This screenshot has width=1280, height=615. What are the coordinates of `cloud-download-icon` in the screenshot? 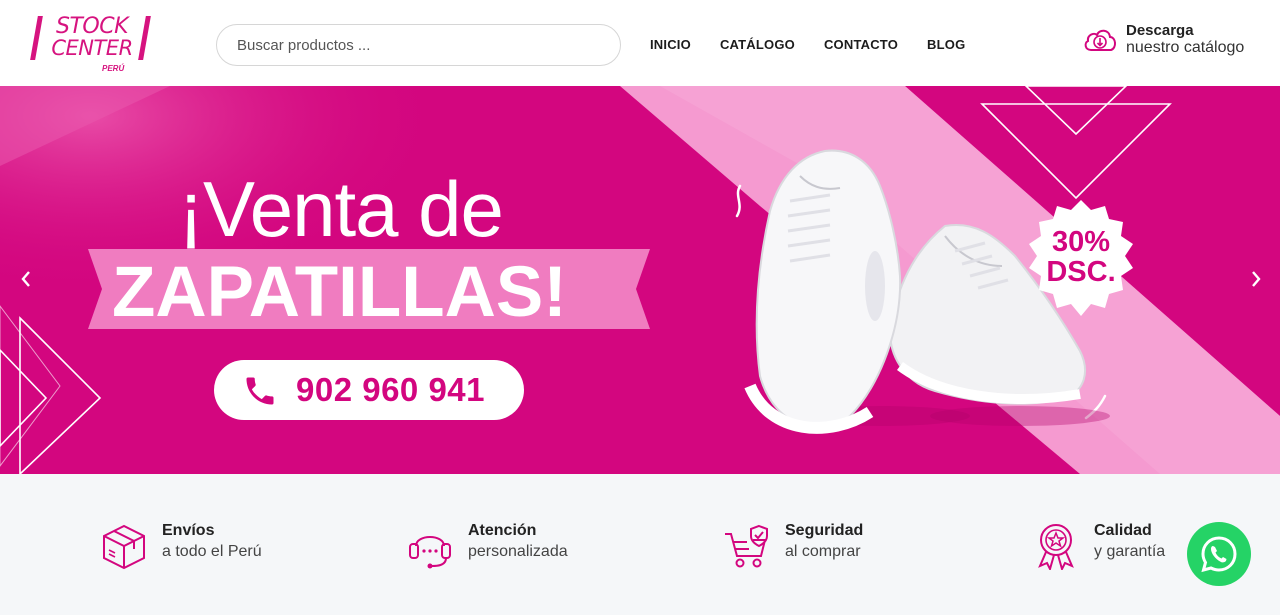 It's located at (1100, 40).